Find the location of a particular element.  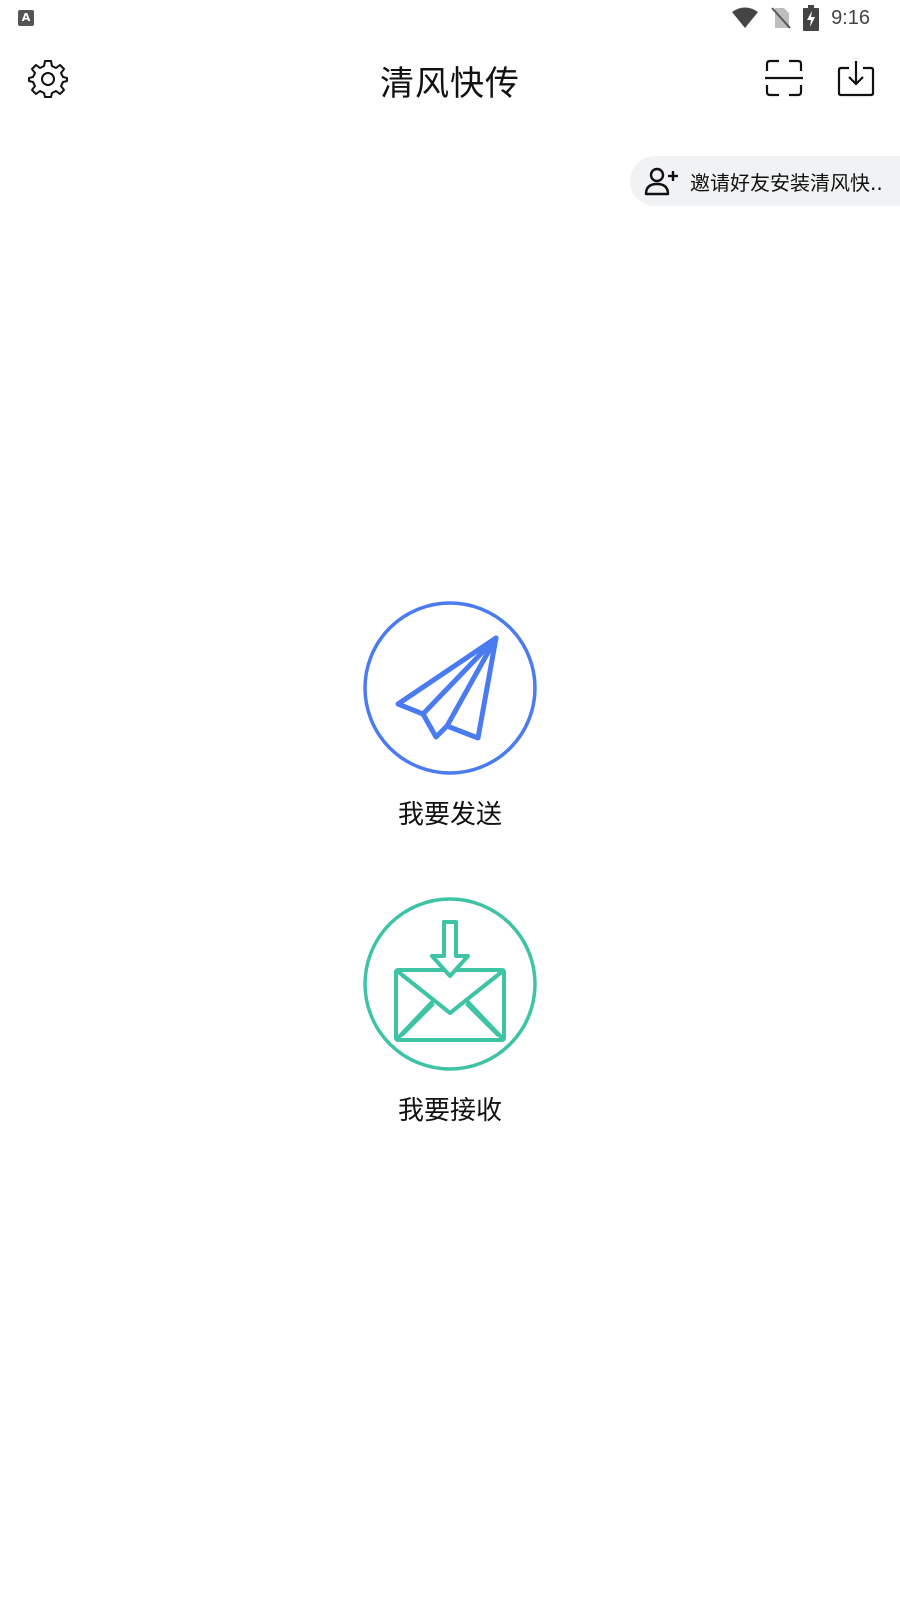

receive-button is located at coordinates (450, 984).